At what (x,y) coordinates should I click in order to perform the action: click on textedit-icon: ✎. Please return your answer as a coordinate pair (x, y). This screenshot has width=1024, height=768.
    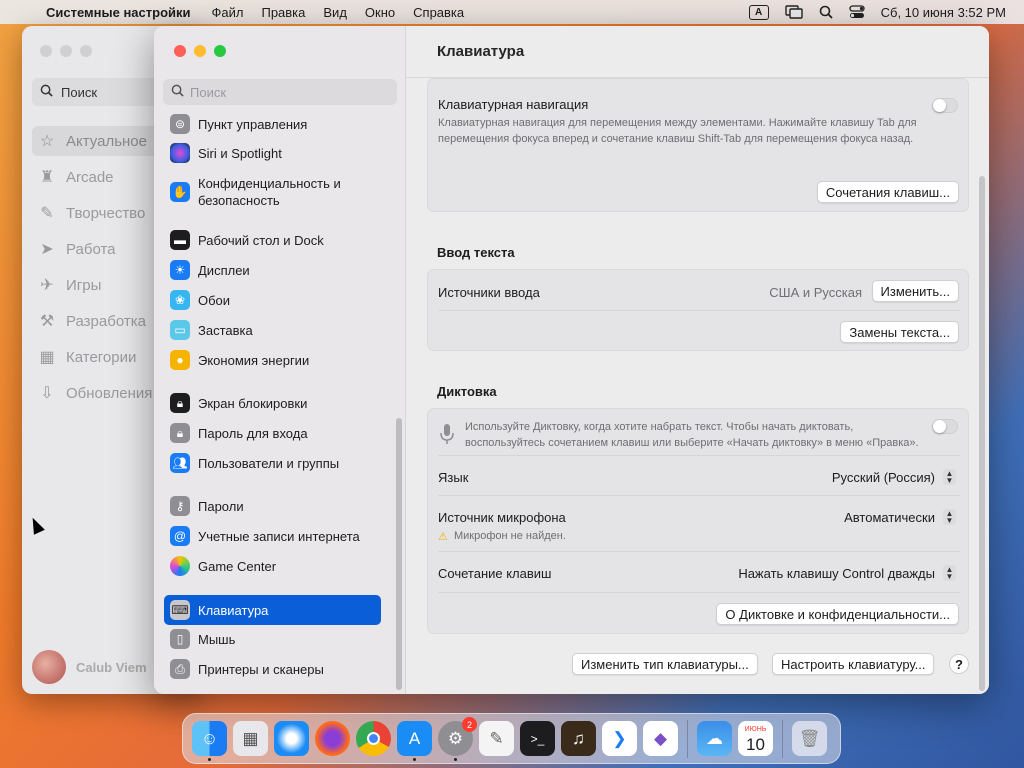
    Looking at the image, I should click on (496, 738).